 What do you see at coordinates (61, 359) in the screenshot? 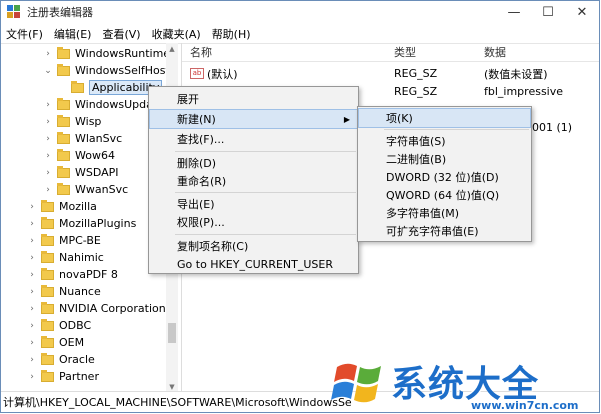
I see `tree-item: › Oracle` at bounding box center [61, 359].